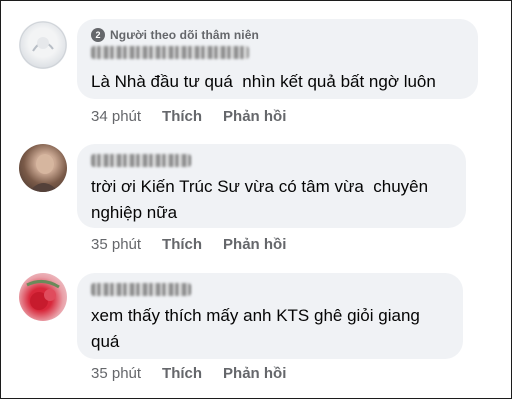  What do you see at coordinates (98, 35) in the screenshot?
I see `badge-number-icon: 2` at bounding box center [98, 35].